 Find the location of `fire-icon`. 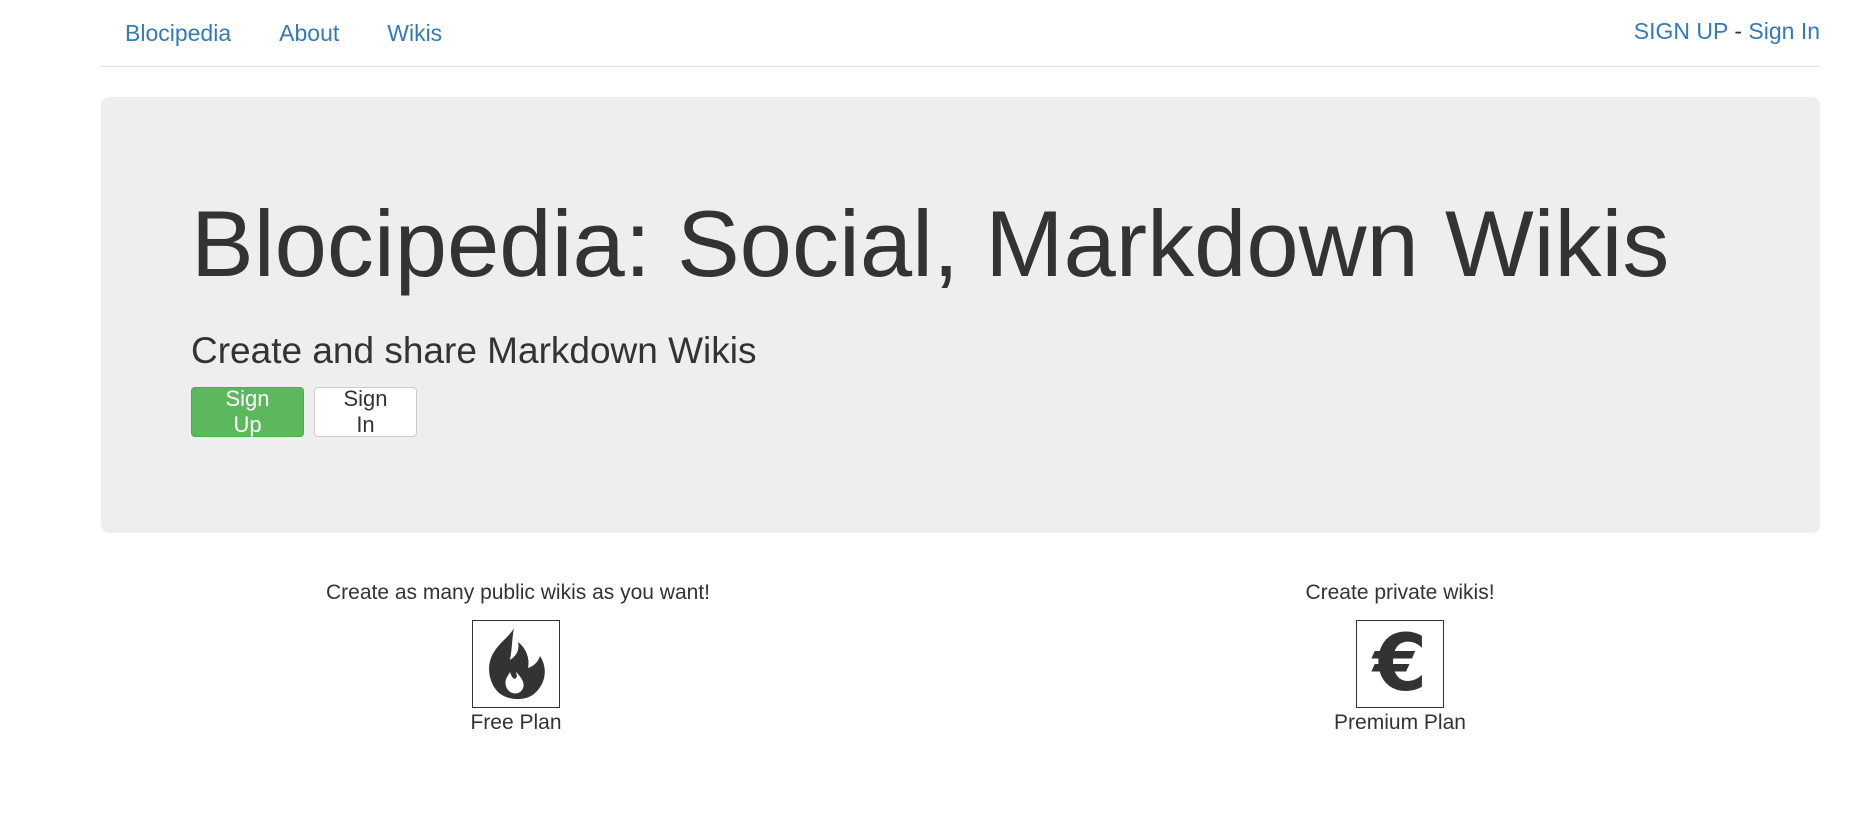

fire-icon is located at coordinates (516, 664).